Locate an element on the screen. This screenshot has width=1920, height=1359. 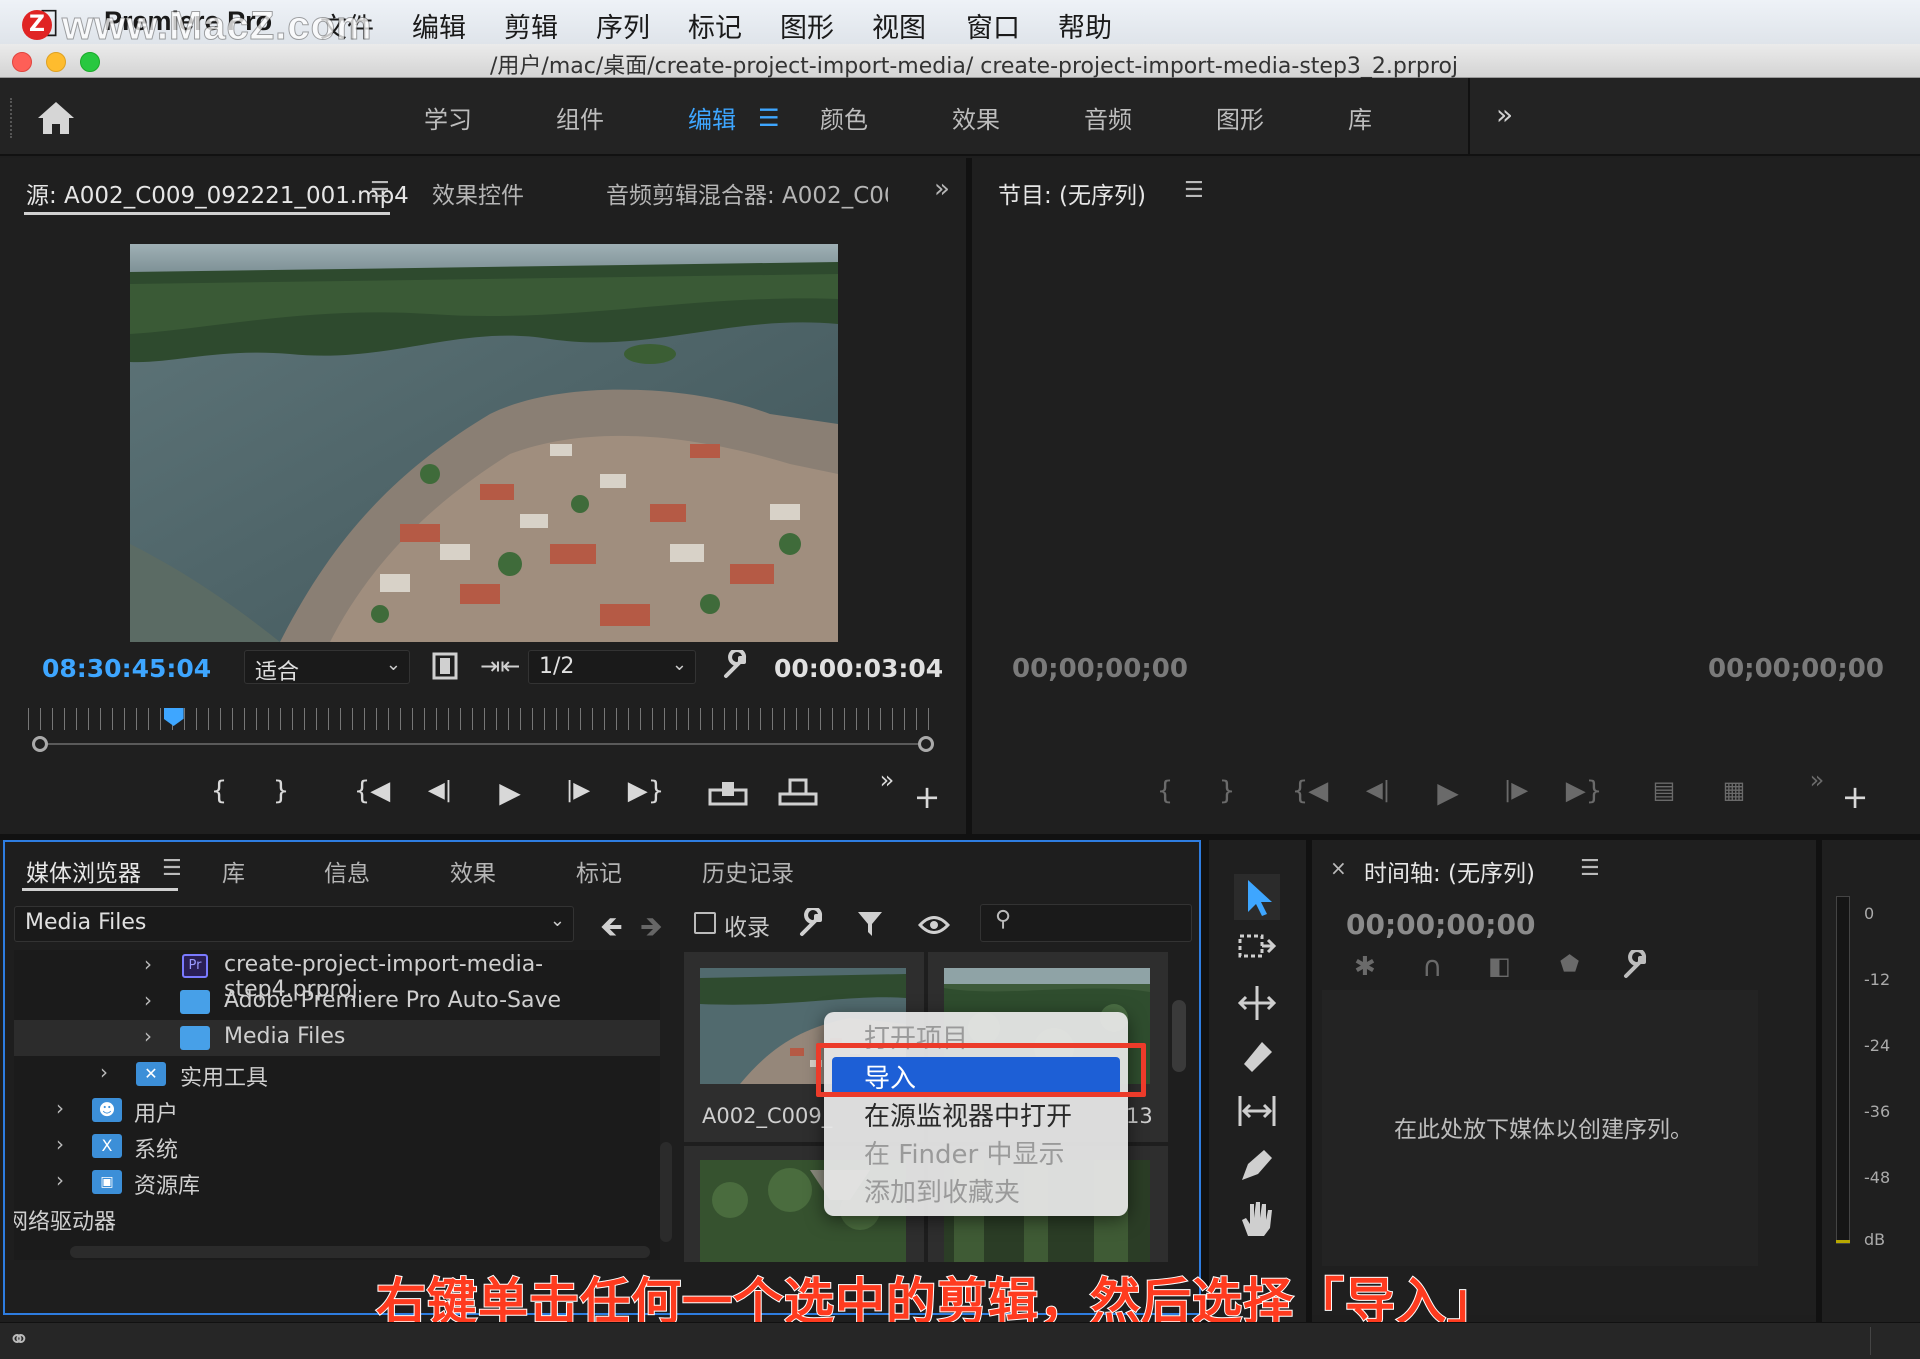
go-to-out-button: ▶} is located at coordinates (646, 791).